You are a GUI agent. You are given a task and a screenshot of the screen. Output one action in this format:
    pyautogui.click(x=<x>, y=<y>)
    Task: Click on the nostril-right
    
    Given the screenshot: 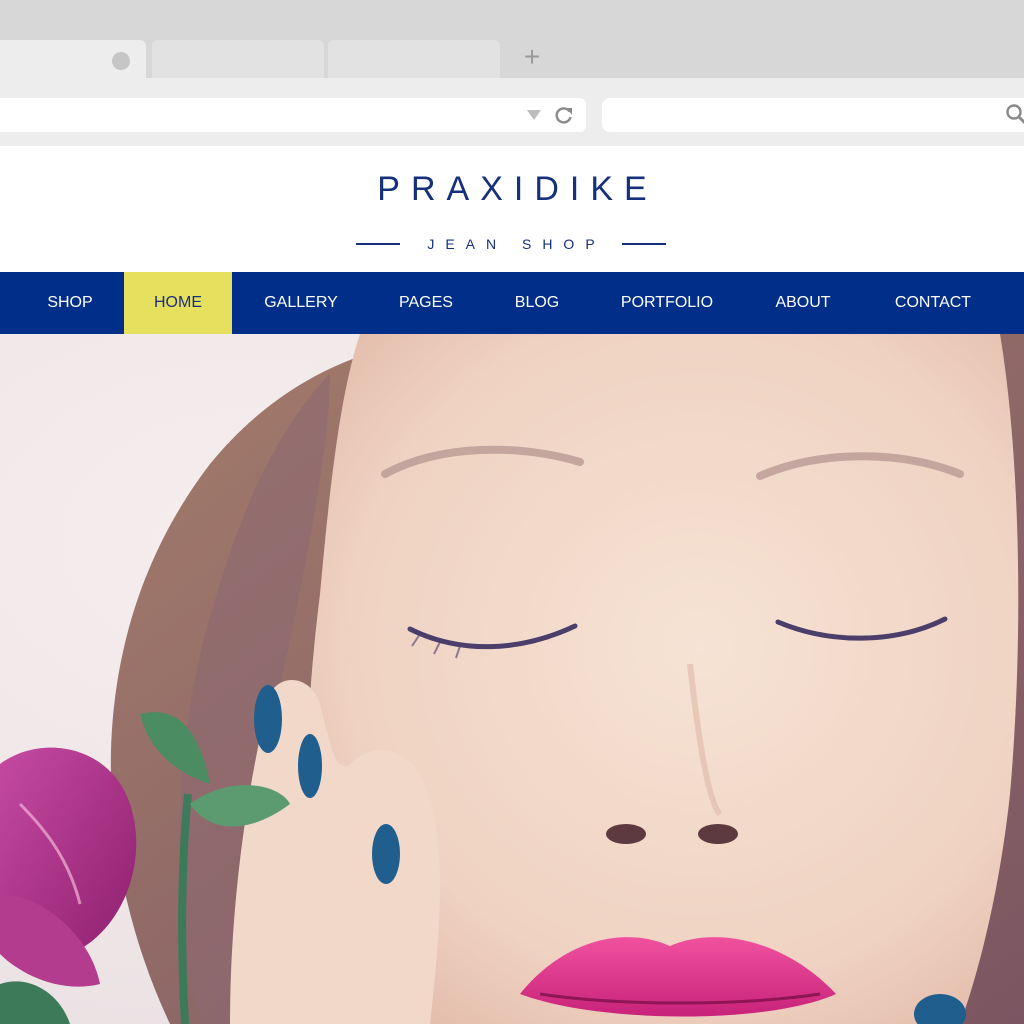 What is the action you would take?
    pyautogui.click(x=718, y=834)
    